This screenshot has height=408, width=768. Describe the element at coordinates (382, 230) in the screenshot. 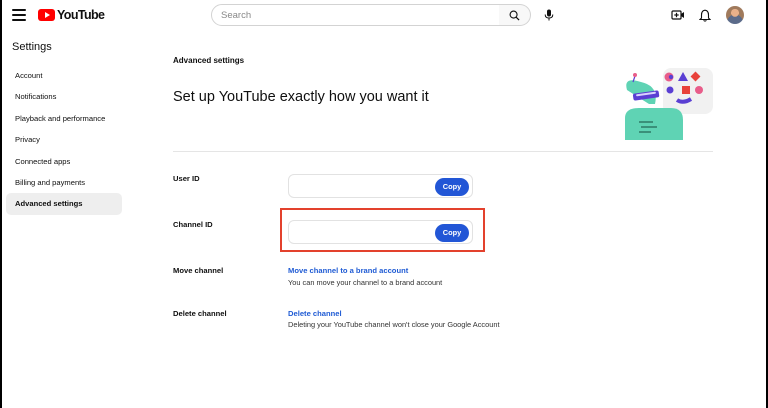

I see `highlight-box` at that location.